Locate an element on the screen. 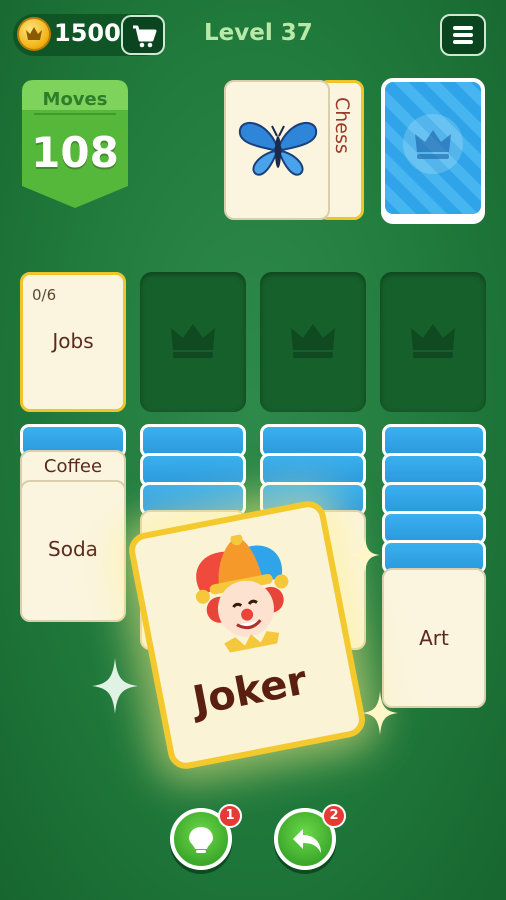 This screenshot has width=506, height=900. foundation-progress: 0/6 is located at coordinates (44, 295).